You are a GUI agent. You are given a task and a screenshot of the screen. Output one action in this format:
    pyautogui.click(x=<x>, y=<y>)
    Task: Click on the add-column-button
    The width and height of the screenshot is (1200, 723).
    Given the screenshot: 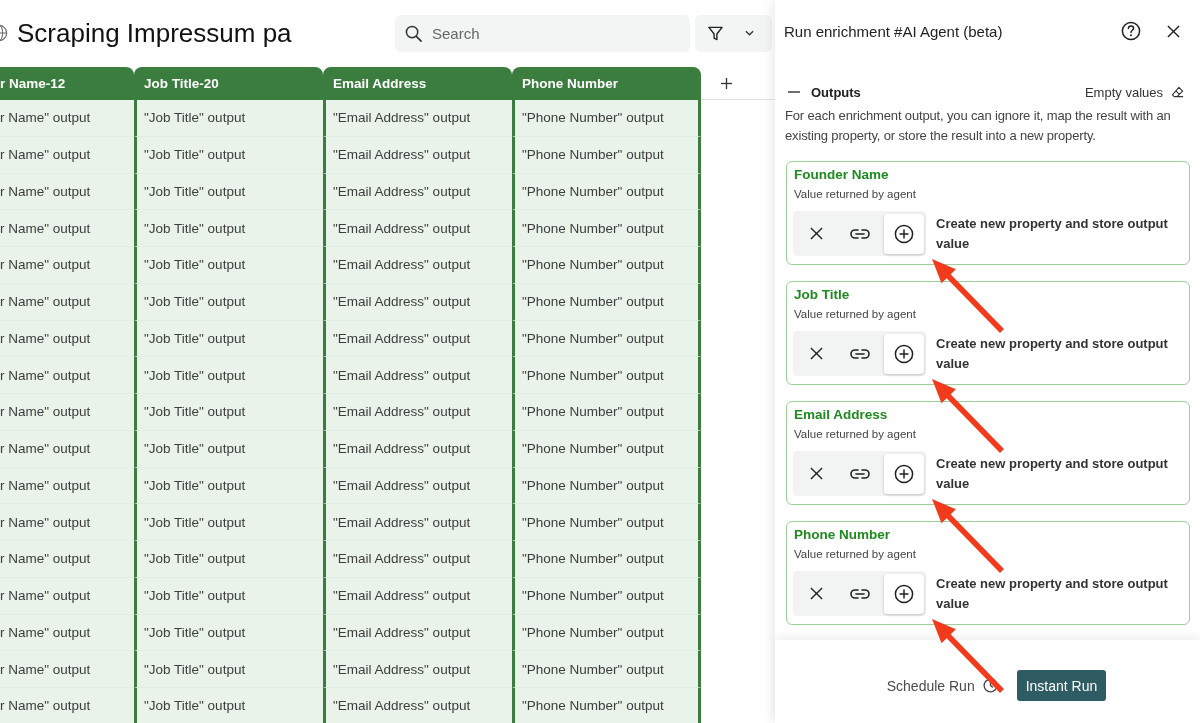 What is the action you would take?
    pyautogui.click(x=726, y=83)
    